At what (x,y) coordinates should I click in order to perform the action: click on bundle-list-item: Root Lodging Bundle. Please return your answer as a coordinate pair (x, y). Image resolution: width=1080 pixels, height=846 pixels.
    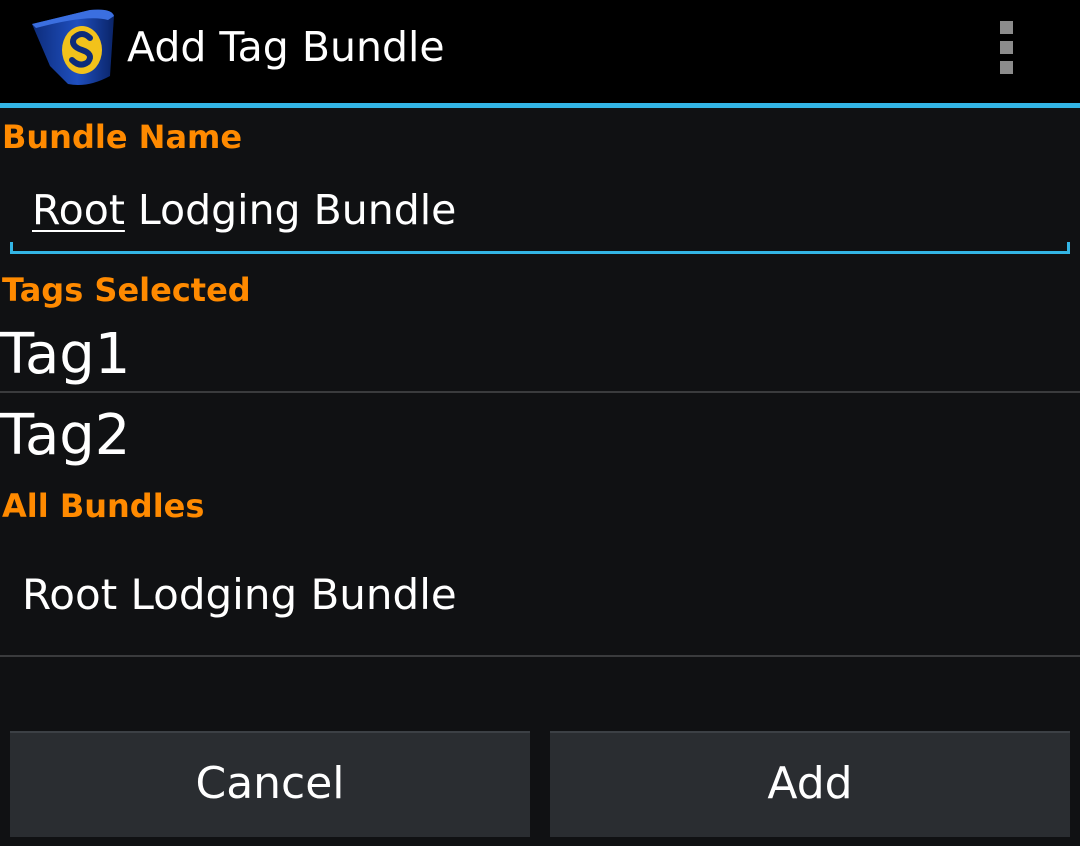
    Looking at the image, I should click on (540, 600).